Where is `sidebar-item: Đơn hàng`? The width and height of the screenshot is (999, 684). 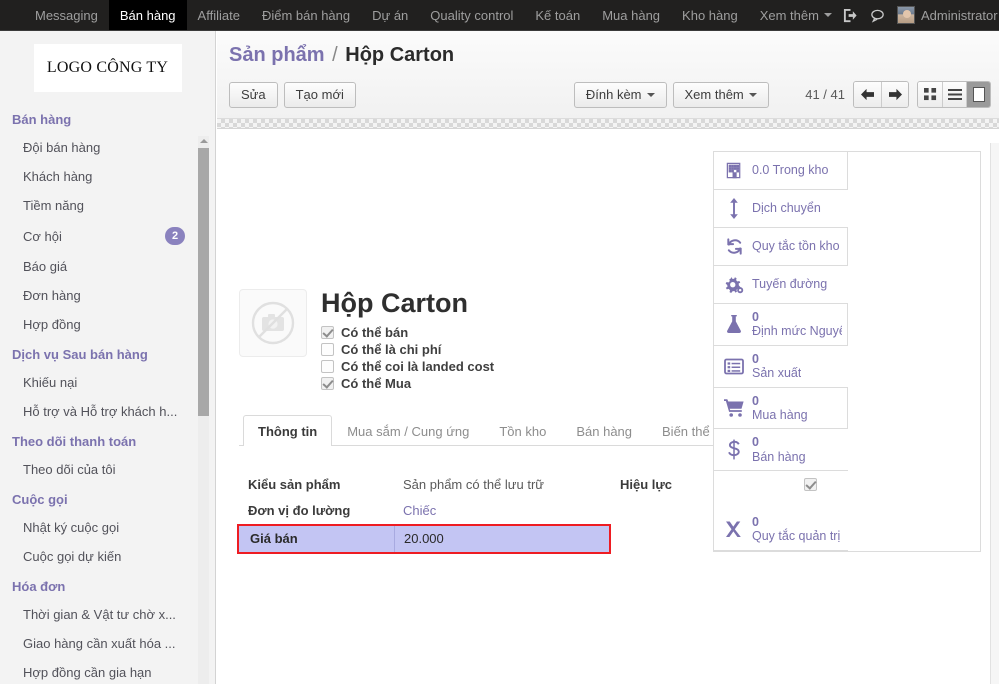
sidebar-item: Đơn hàng is located at coordinates (107, 295).